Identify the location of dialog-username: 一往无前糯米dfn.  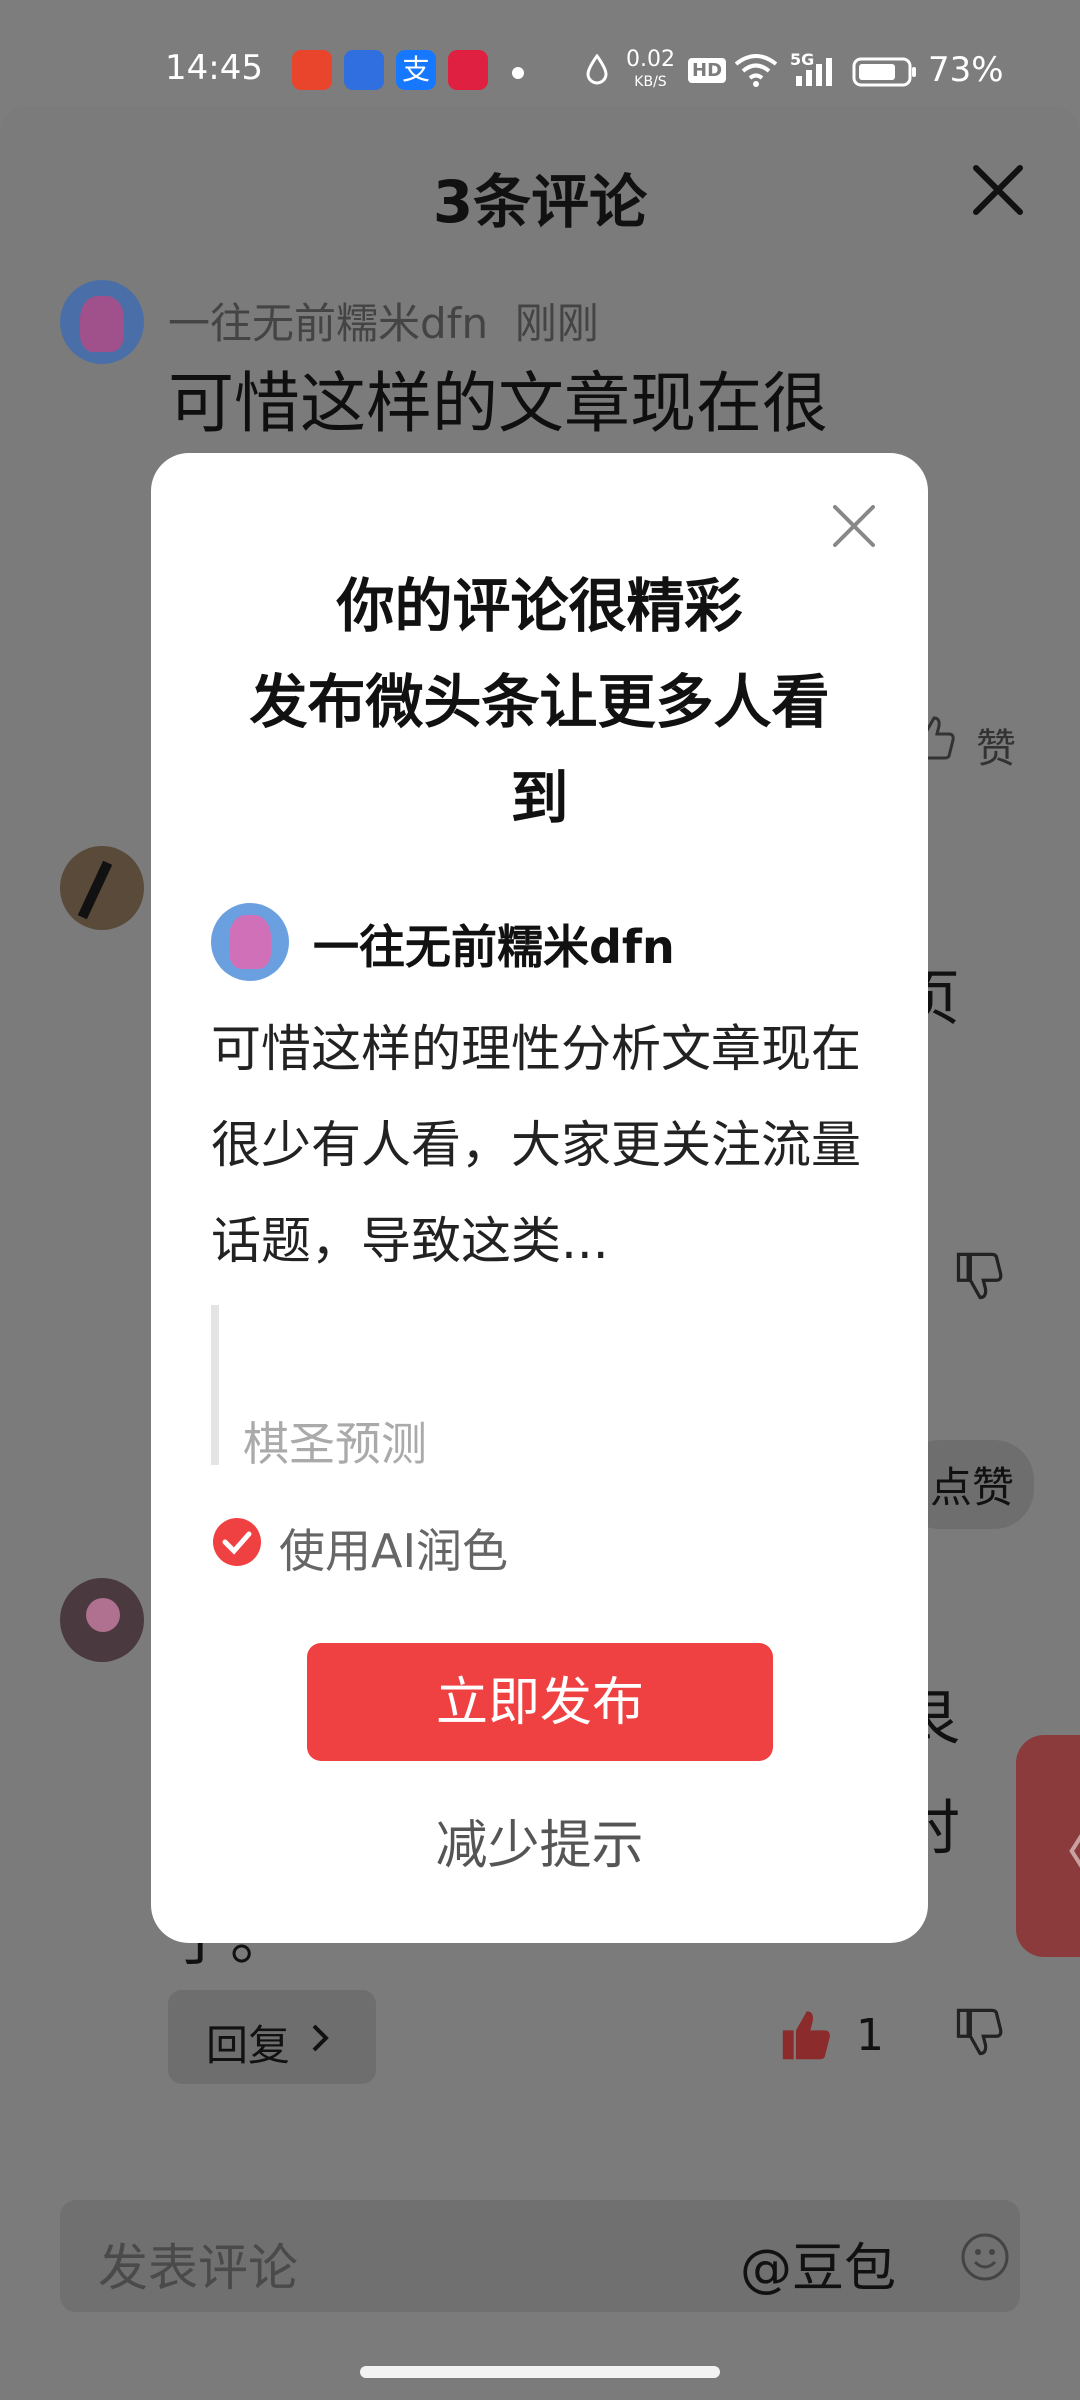
(494, 947).